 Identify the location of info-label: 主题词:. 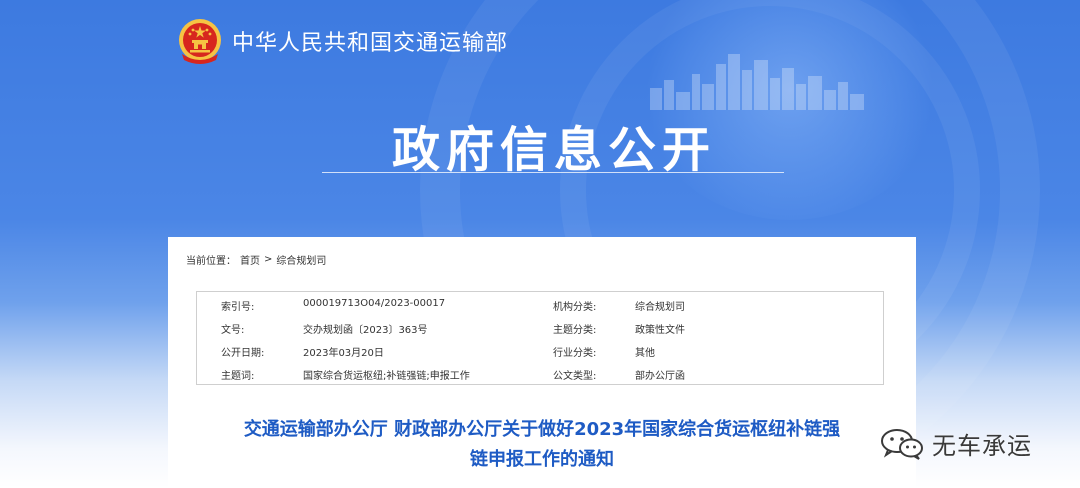
(238, 376).